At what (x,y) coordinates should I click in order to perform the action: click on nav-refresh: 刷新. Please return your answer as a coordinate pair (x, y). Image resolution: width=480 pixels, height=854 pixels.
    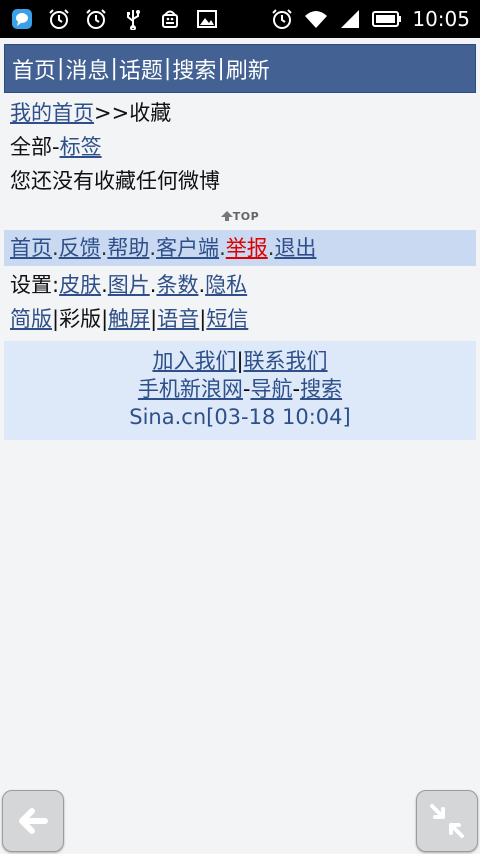
    Looking at the image, I should click on (248, 69).